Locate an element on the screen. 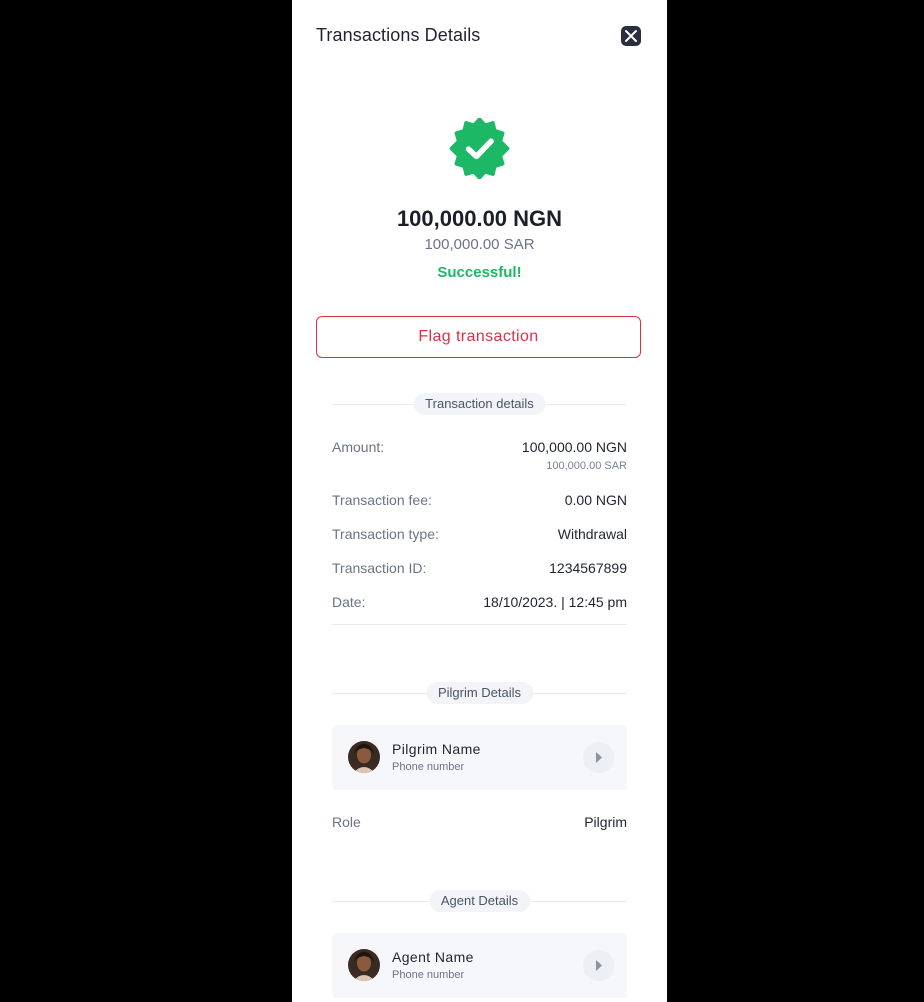 The width and height of the screenshot is (924, 1002). pilgrim-open-button is located at coordinates (598, 757).